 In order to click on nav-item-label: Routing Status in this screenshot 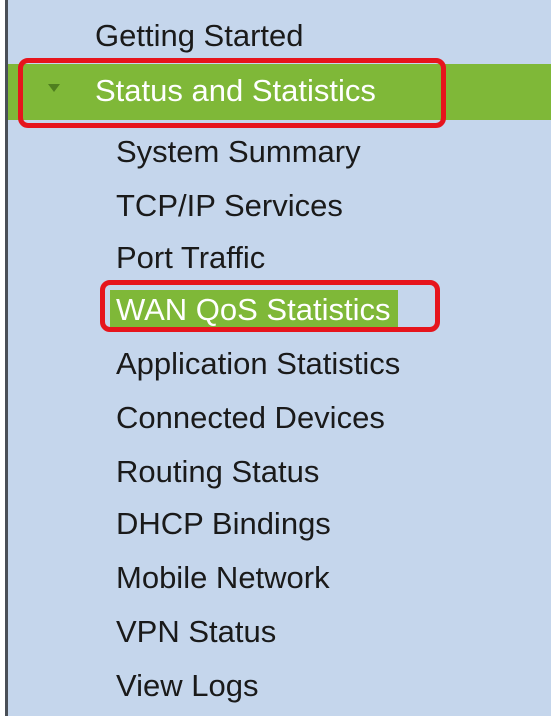, I will do `click(218, 471)`.